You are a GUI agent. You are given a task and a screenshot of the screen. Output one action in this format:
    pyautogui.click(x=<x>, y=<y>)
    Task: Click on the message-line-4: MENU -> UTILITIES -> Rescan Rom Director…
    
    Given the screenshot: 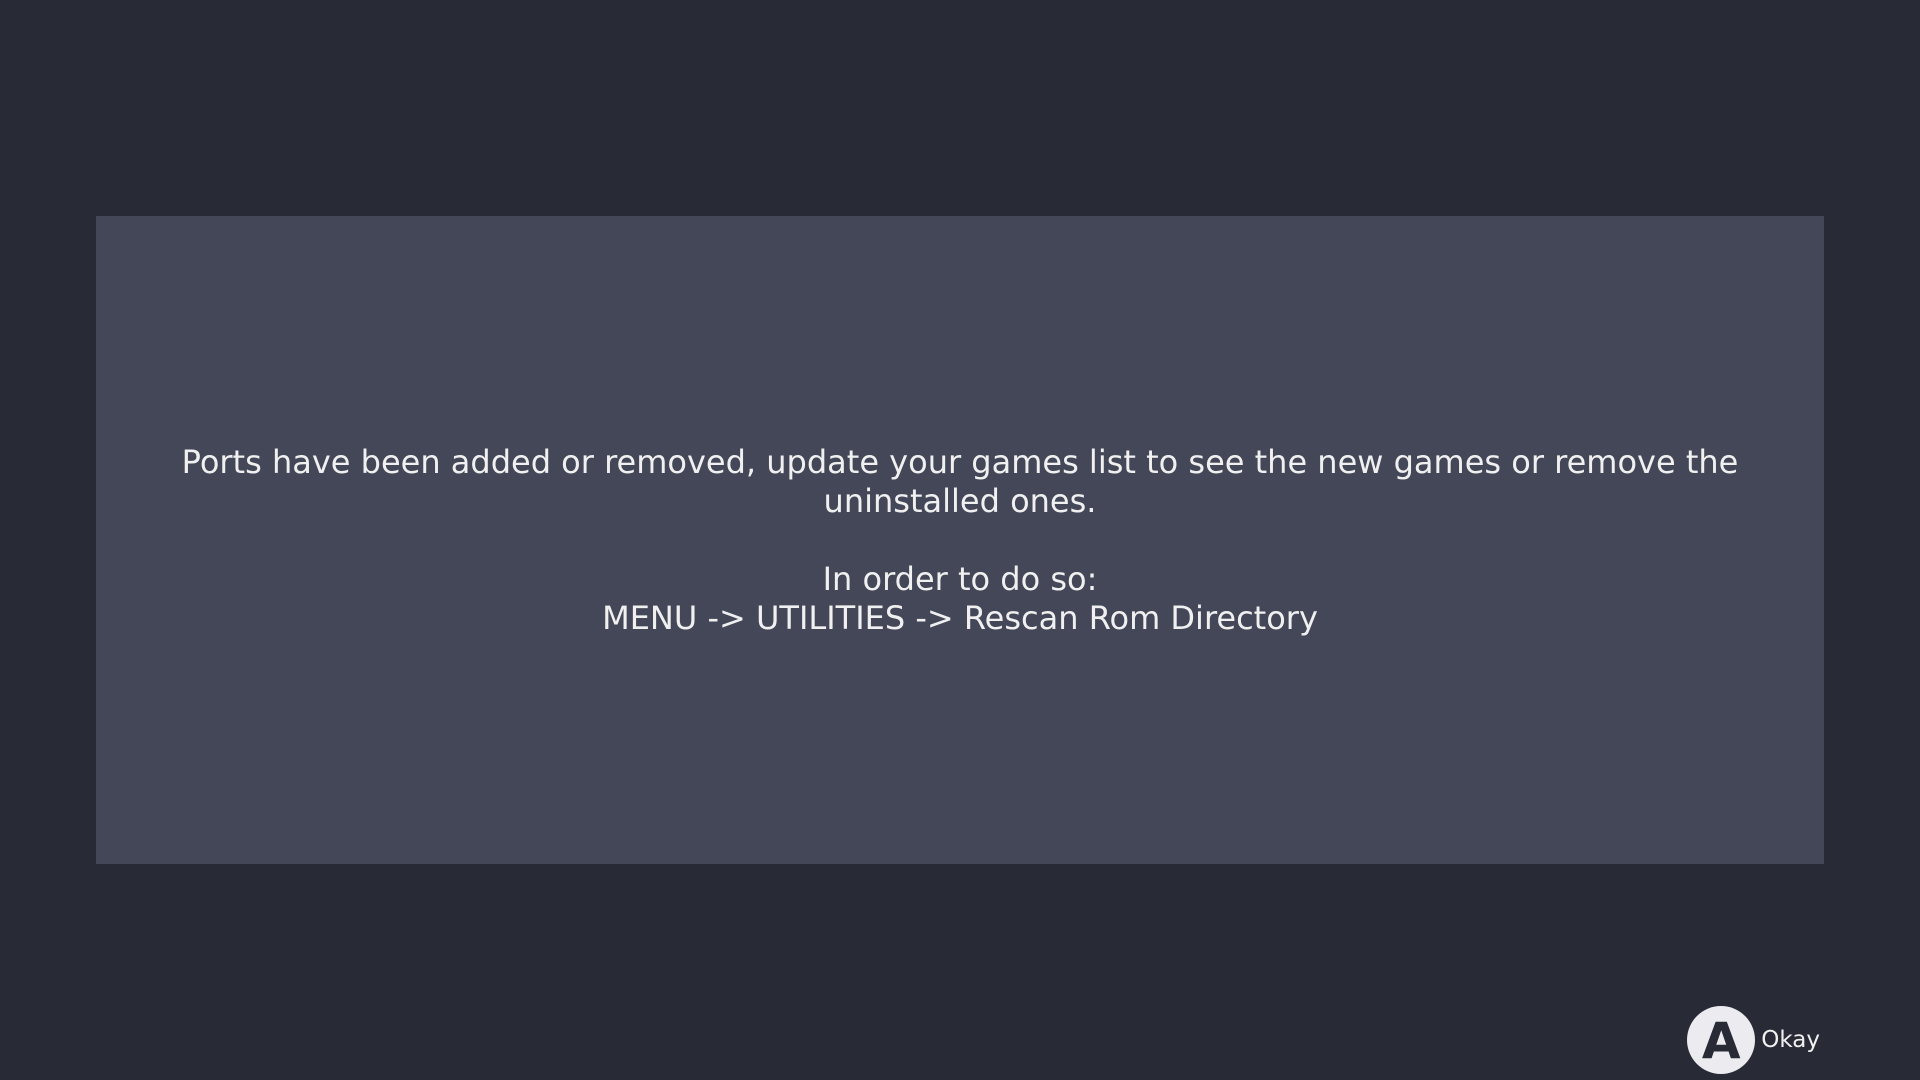 What is the action you would take?
    pyautogui.click(x=960, y=617)
    